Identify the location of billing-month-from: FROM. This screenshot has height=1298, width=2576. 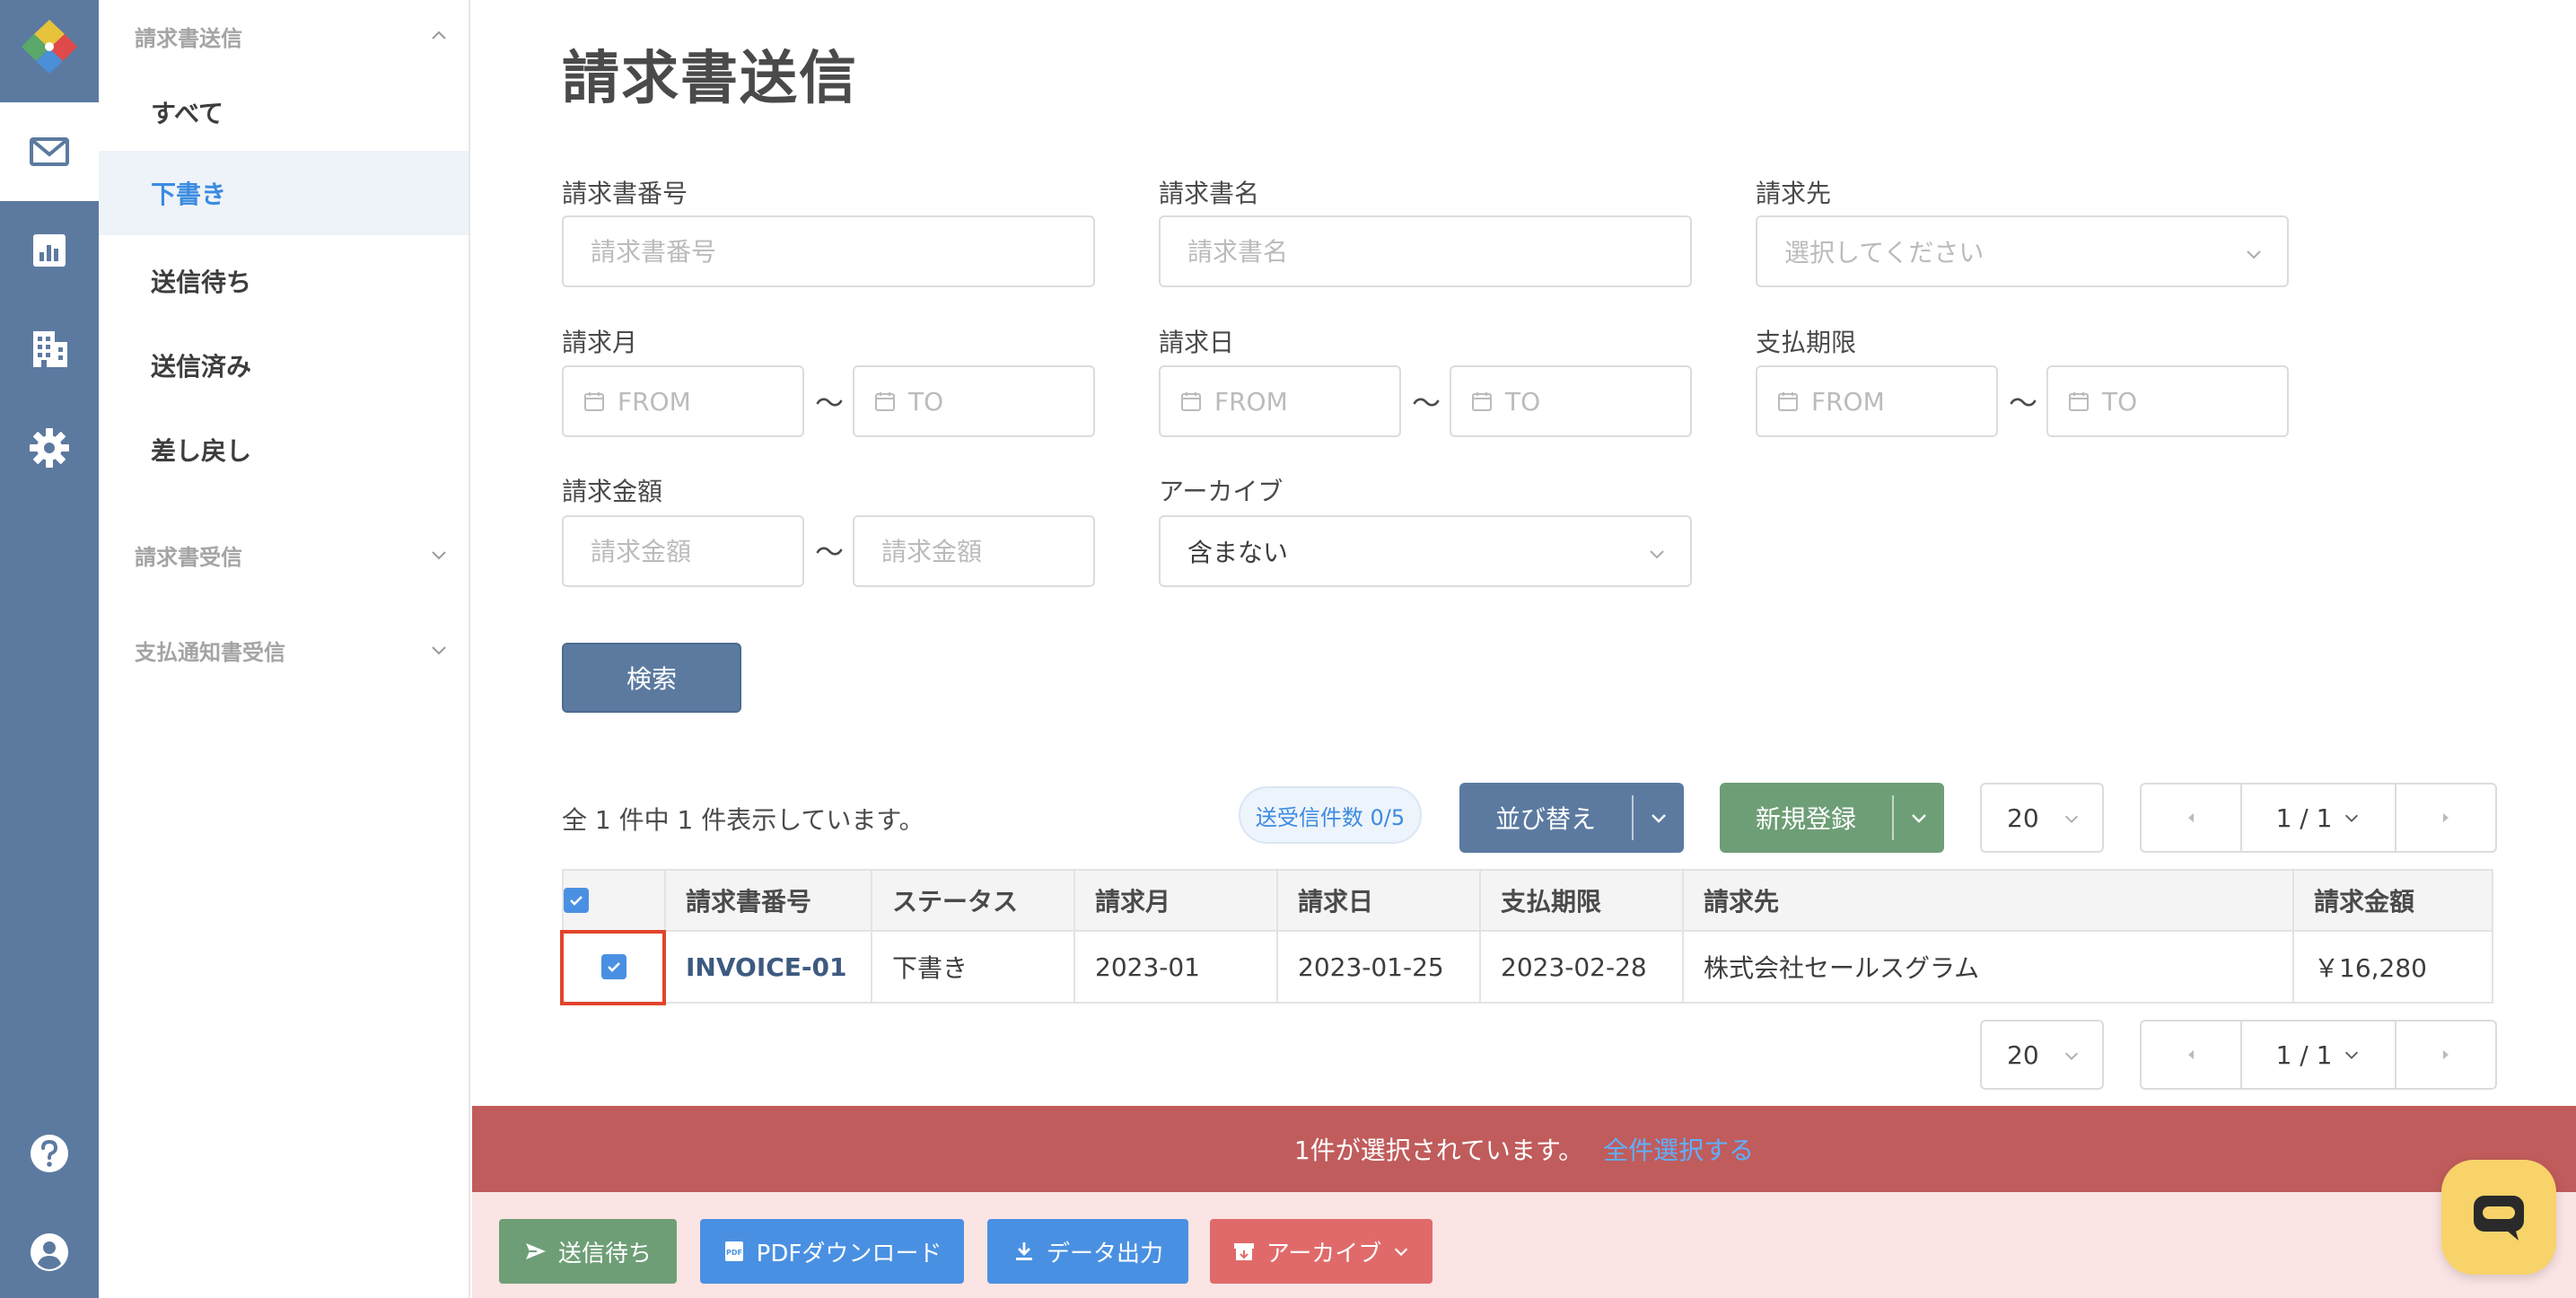
(683, 401).